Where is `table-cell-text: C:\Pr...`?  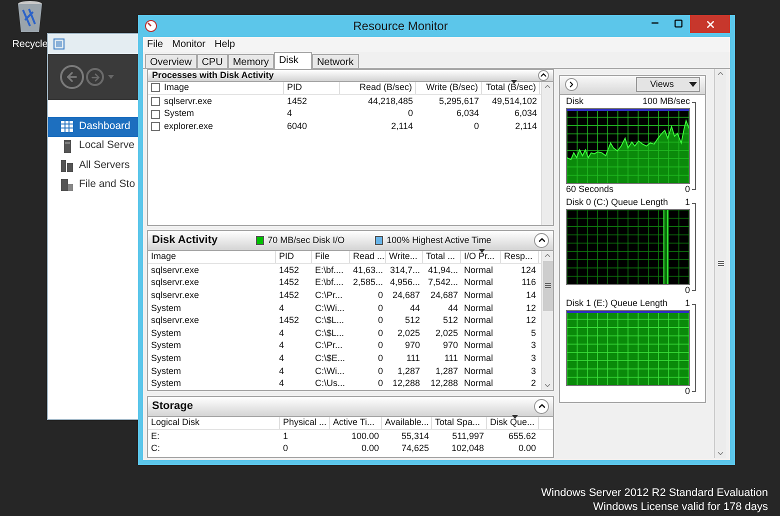
table-cell-text: C:\Pr... is located at coordinates (329, 345).